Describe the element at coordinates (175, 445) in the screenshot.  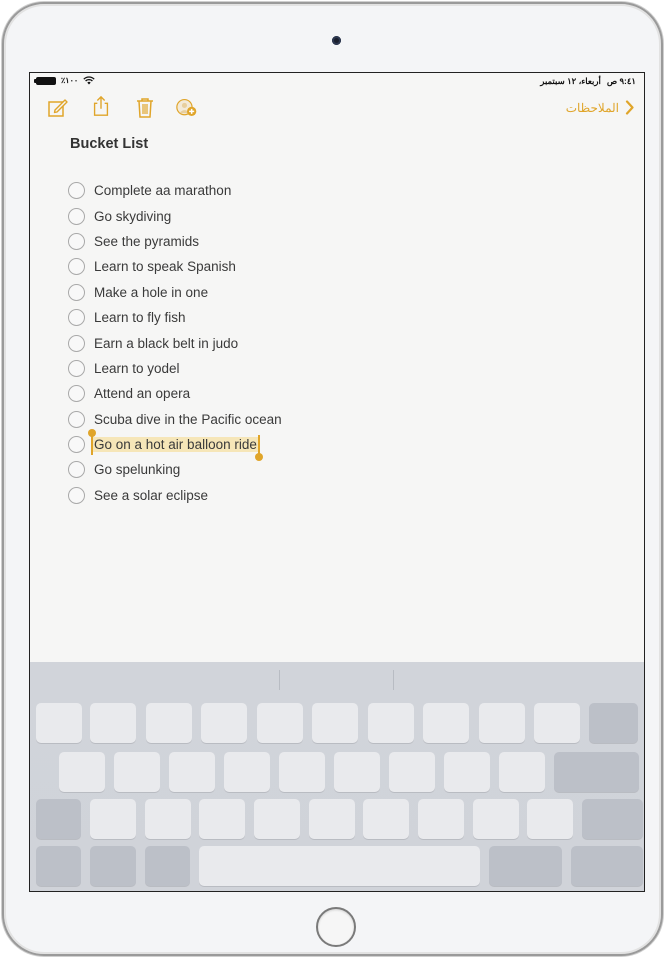
I see `selected-text-wrapper: Go on a hot air balloon ride` at that location.